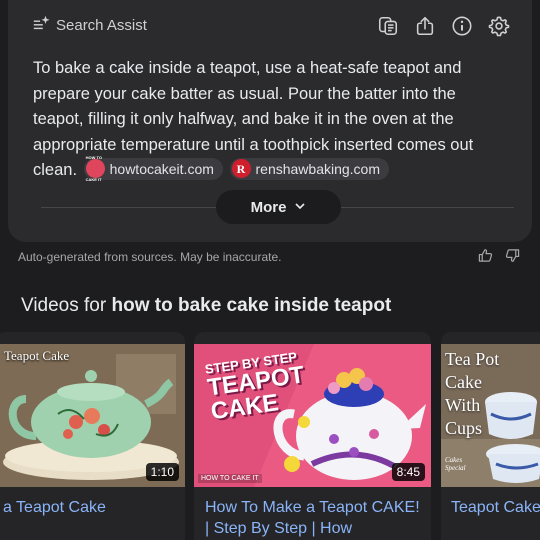  I want to click on search-assist-header: Search Assist, so click(89, 25).